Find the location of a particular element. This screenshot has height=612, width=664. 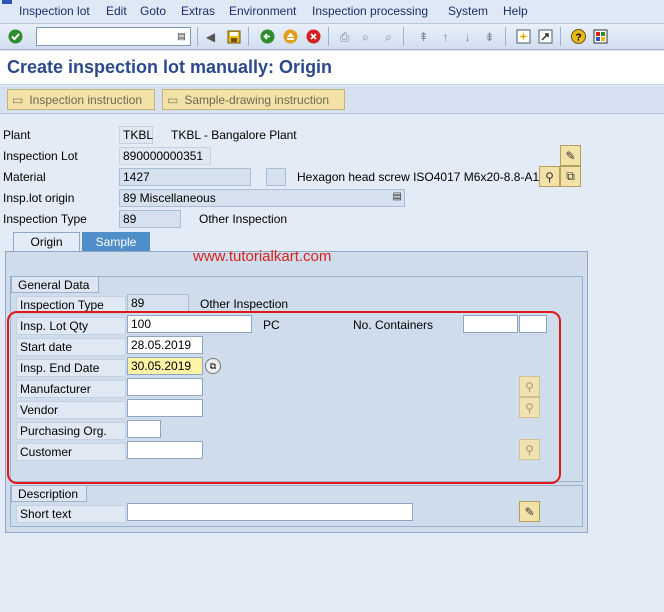

insp-lot-origin-dropdown: 89 Miscellaneous ▤ is located at coordinates (262, 198).